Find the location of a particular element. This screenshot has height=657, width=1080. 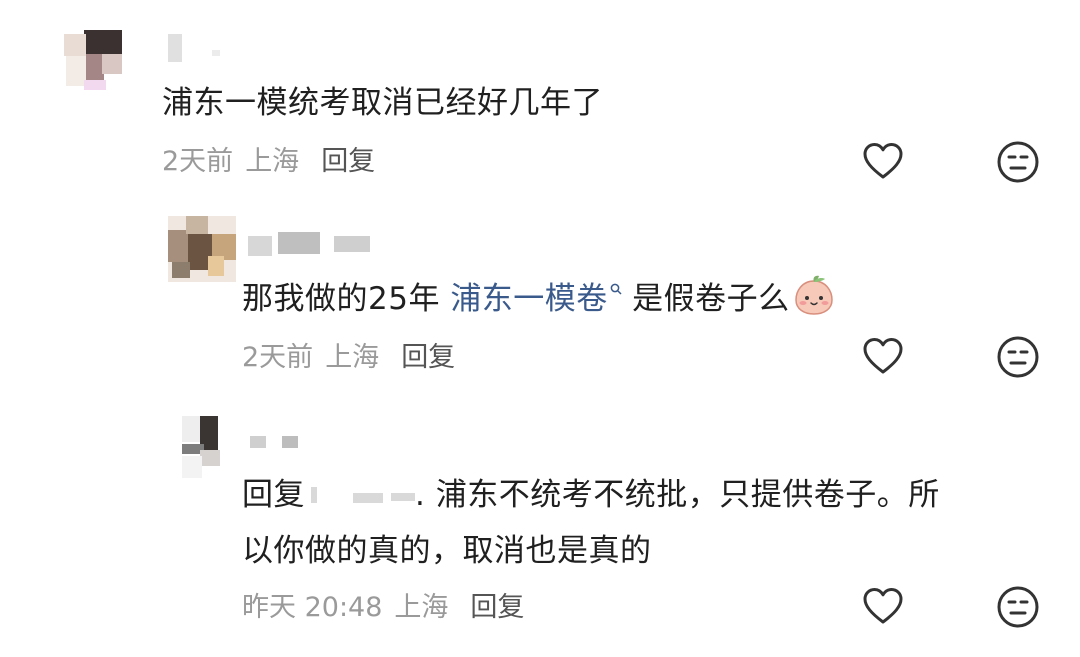

comment-meta: 昨天 20:48 上海 回复 is located at coordinates (383, 608).